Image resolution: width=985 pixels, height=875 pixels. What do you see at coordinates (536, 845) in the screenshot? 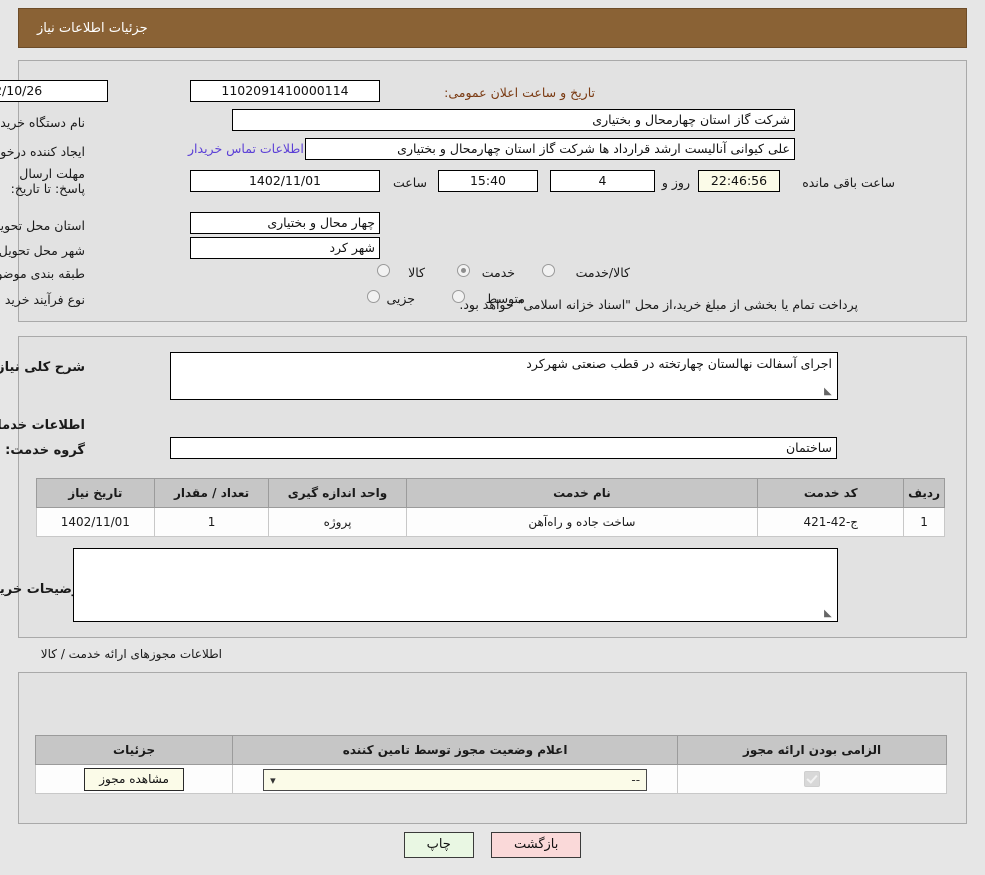
I see `back-button: بازگشت` at bounding box center [536, 845].